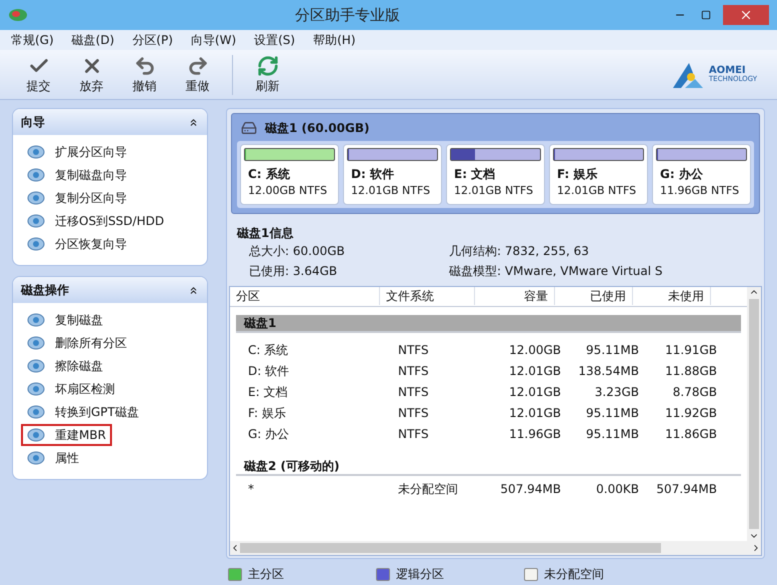 The image size is (777, 585). Describe the element at coordinates (535, 434) in the screenshot. I see `table-cell-text: 11.96GB` at that location.